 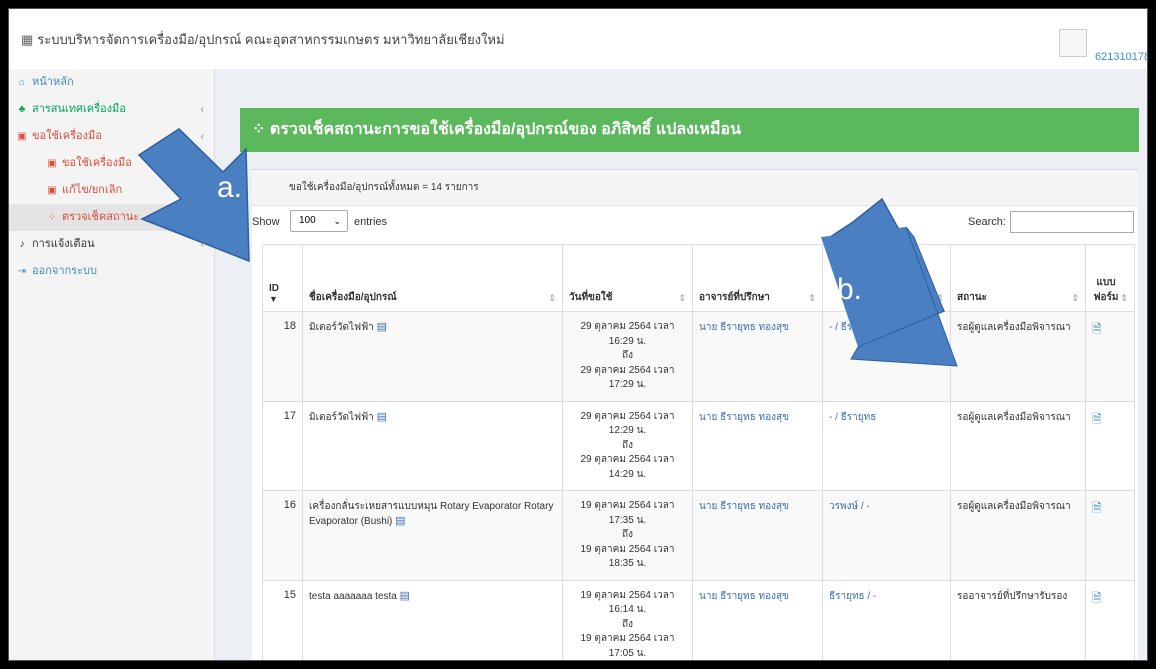 I want to click on sidebar-item-home: ⌂ หน้าหลัก, so click(x=111, y=82).